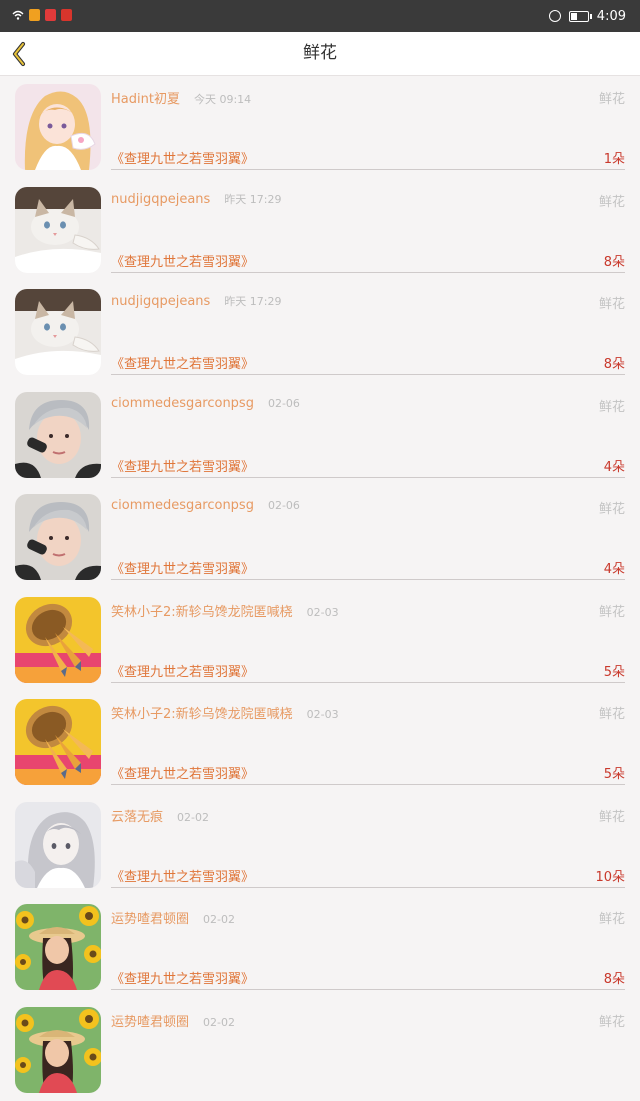 This screenshot has height=1101, width=640. I want to click on page-title: 鲜花, so click(320, 53).